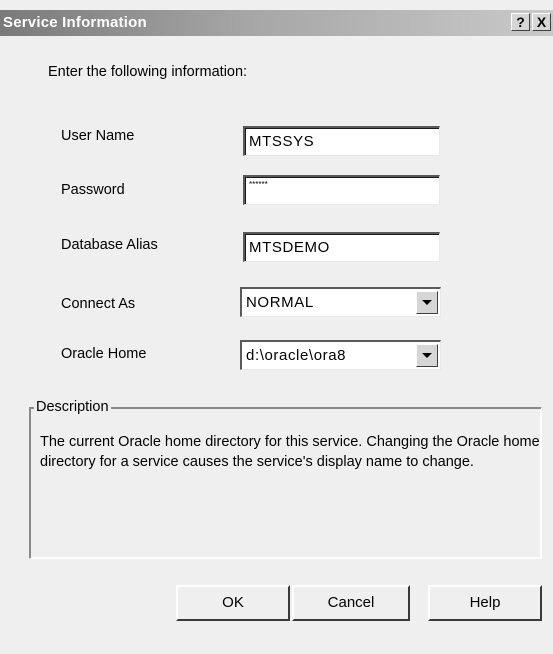  What do you see at coordinates (75, 22) in the screenshot?
I see `window-title: Service Information` at bounding box center [75, 22].